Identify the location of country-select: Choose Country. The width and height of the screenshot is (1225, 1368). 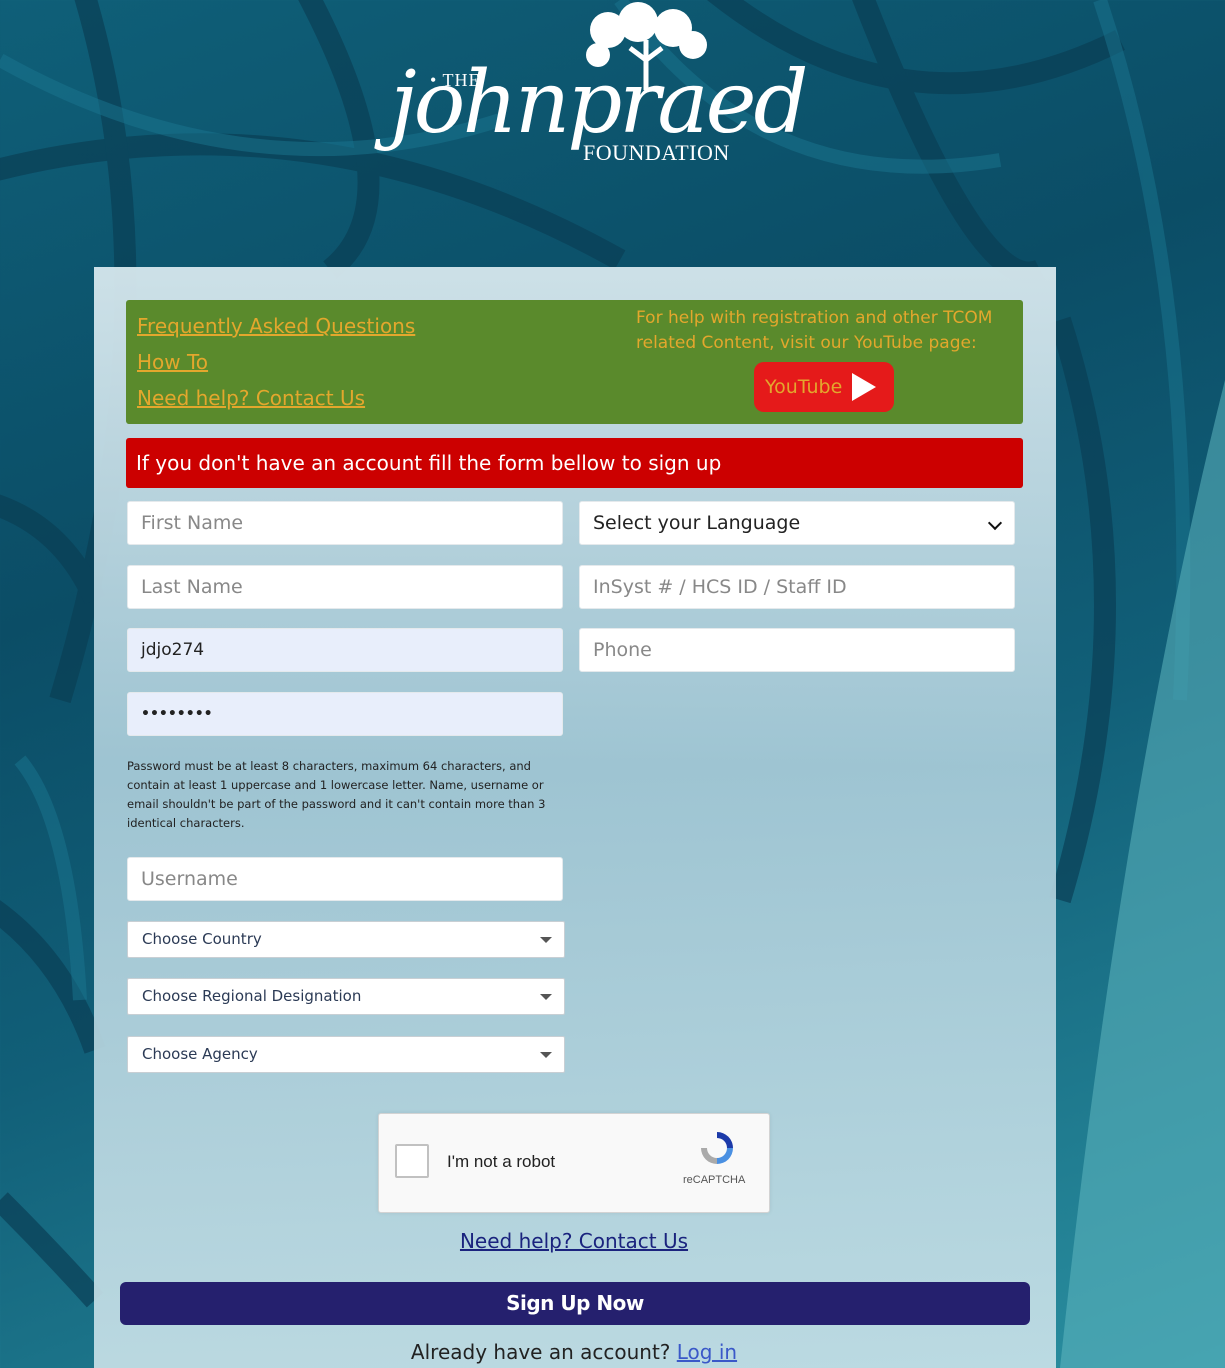
(346, 939).